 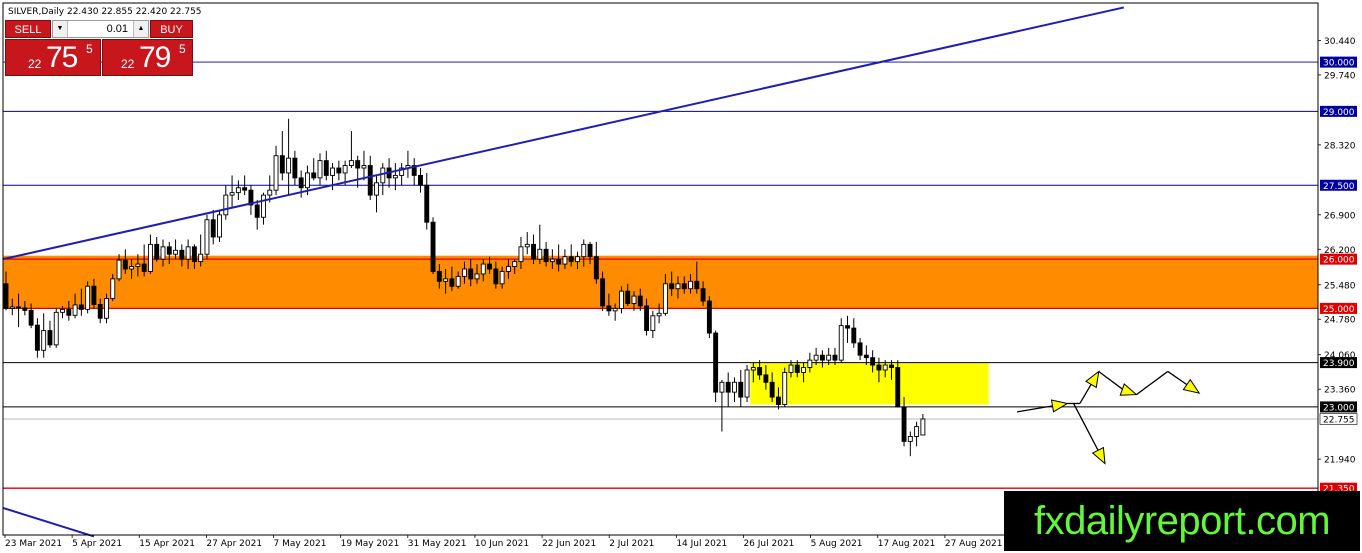 What do you see at coordinates (147, 57) in the screenshot?
I see `buy-price-button: 22 79 5` at bounding box center [147, 57].